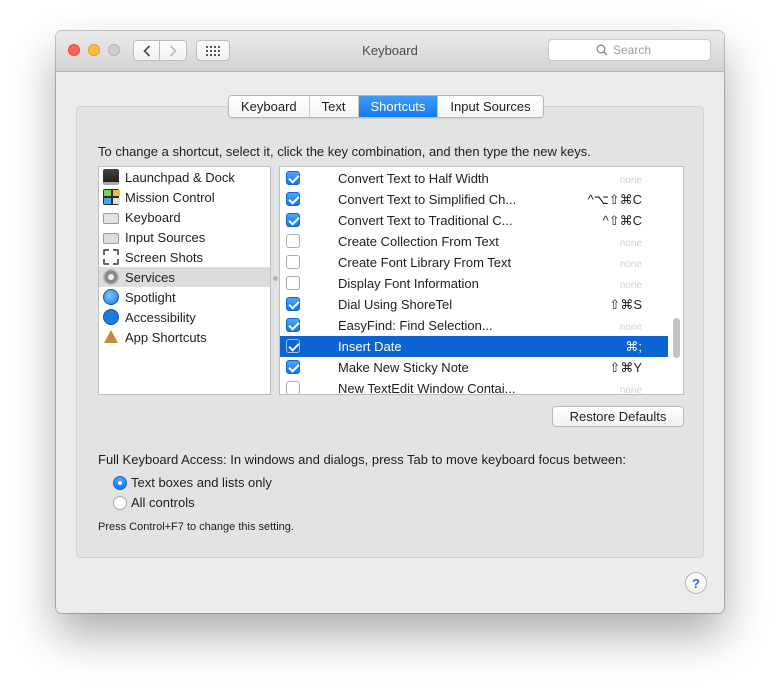 This screenshot has height=693, width=780. I want to click on service-row: Create Font Library From Text none, so click(474, 262).